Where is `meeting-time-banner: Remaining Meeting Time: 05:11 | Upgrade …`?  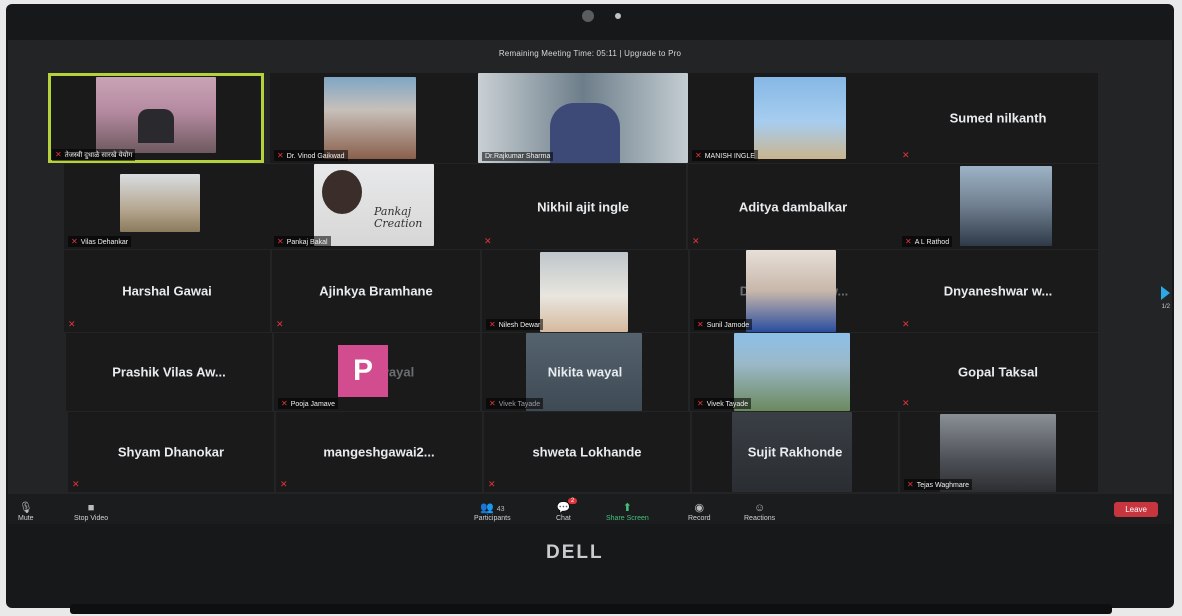 meeting-time-banner: Remaining Meeting Time: 05:11 | Upgrade … is located at coordinates (590, 53).